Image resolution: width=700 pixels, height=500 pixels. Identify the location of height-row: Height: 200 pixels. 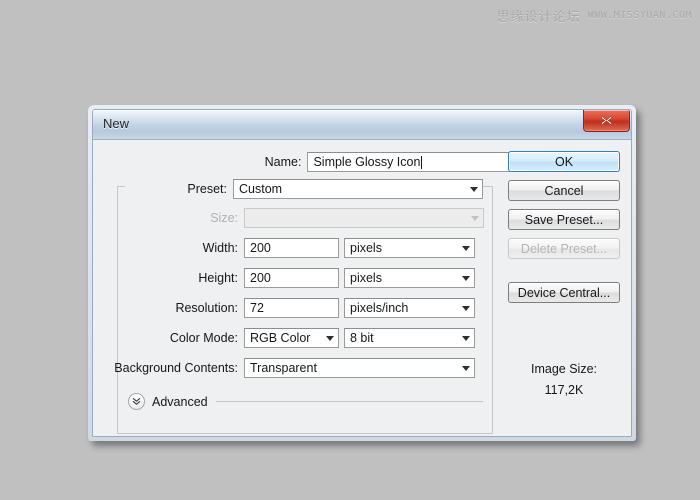
(308, 278).